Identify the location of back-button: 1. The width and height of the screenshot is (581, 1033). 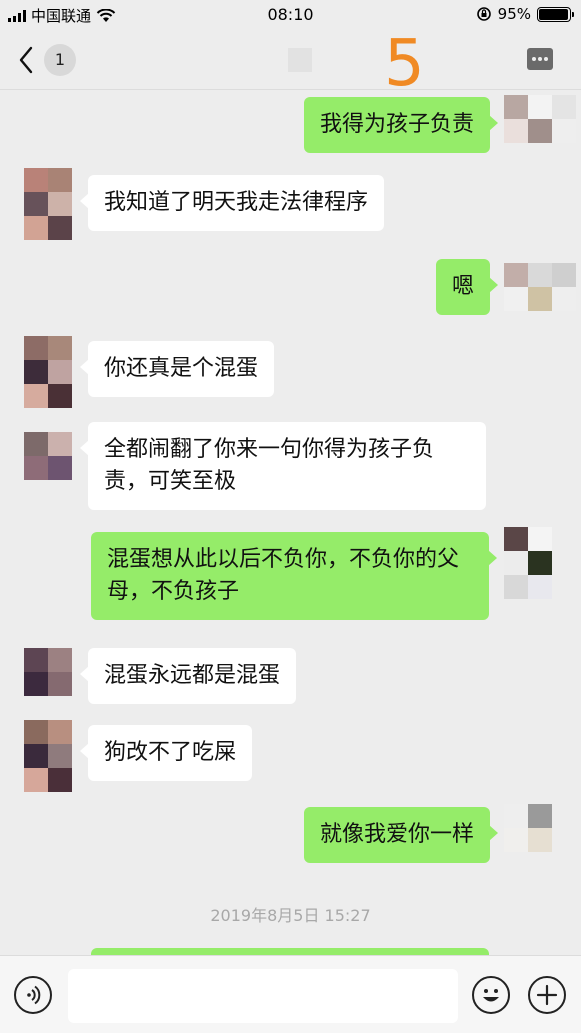
(53, 60).